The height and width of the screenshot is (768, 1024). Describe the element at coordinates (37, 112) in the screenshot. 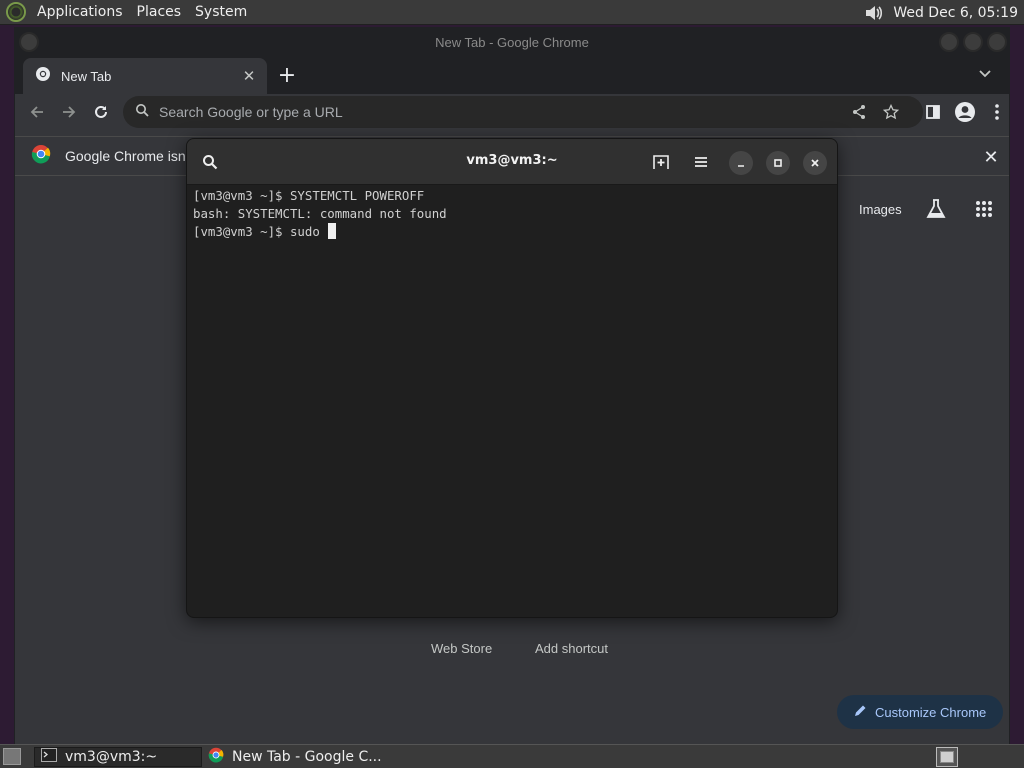

I see `back-button` at that location.